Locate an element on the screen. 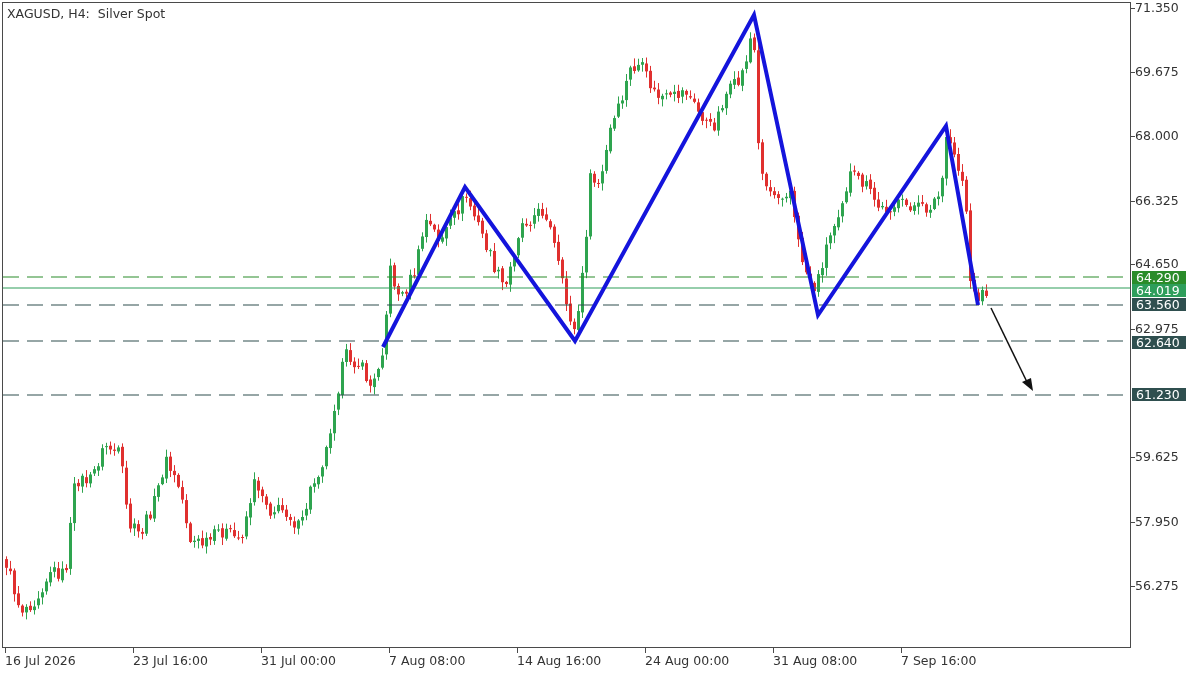  time-axis-label: 23 Jul 16:00 is located at coordinates (170, 658).